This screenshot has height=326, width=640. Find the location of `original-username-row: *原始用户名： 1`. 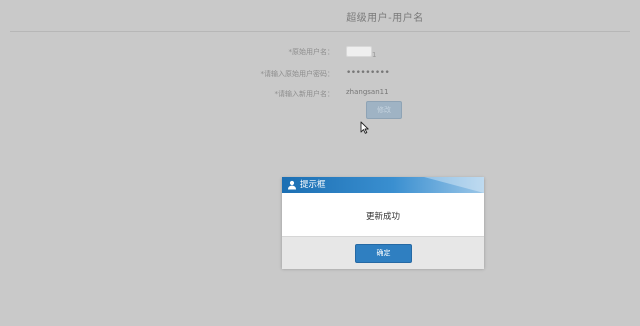

original-username-row: *原始用户名： 1 is located at coordinates (320, 52).